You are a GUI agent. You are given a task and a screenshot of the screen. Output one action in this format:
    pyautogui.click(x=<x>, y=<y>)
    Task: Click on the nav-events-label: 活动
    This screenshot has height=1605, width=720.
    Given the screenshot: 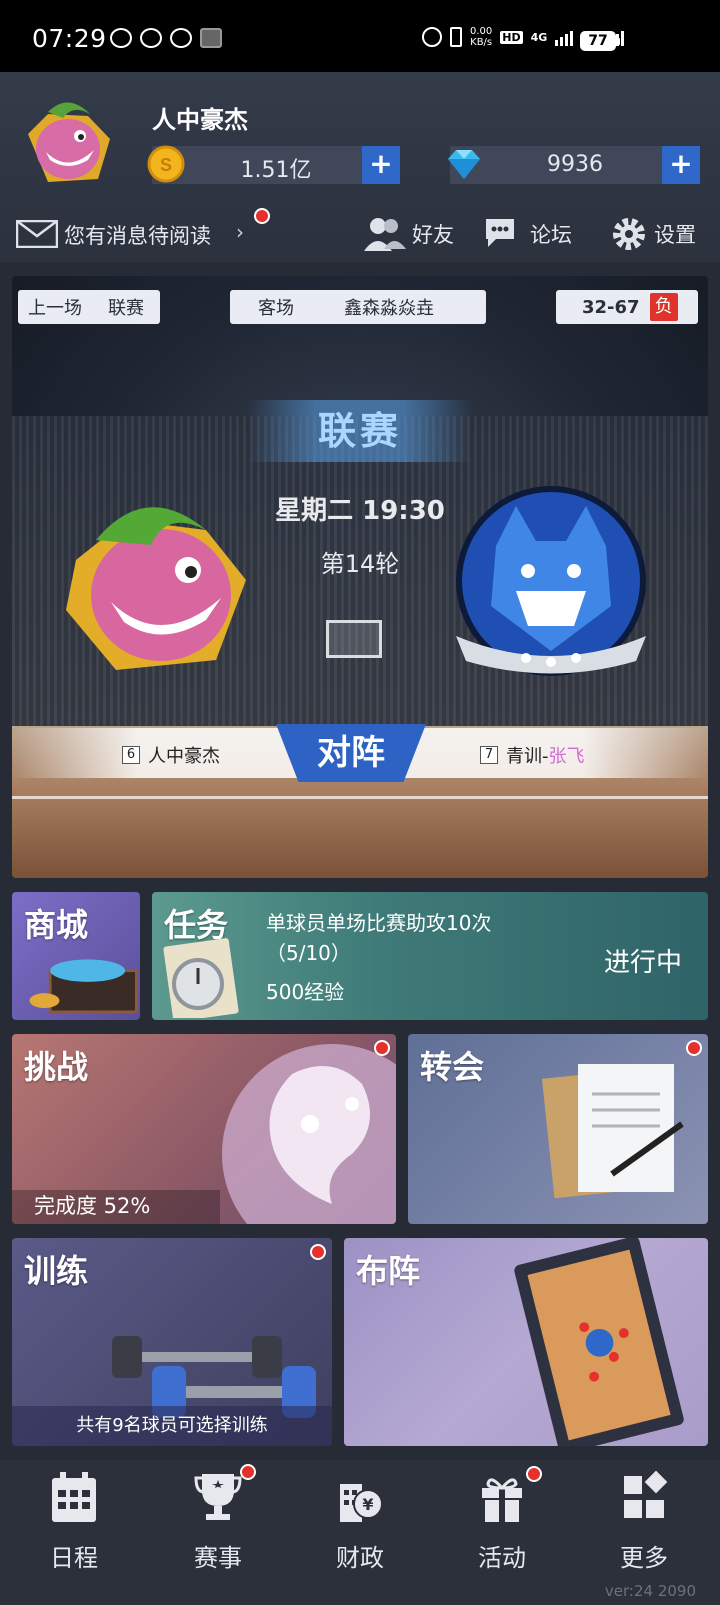 What is the action you would take?
    pyautogui.click(x=502, y=1558)
    